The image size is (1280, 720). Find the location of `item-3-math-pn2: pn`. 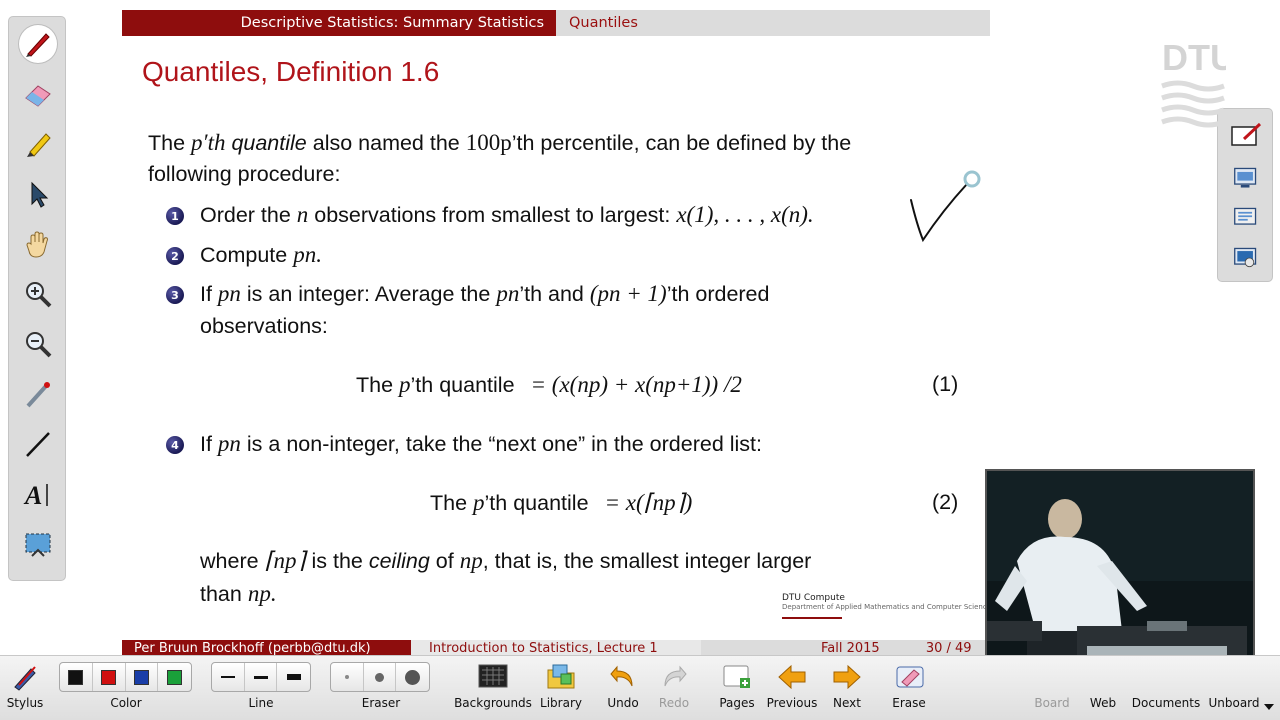

item-3-math-pn2: pn is located at coordinates (508, 293).